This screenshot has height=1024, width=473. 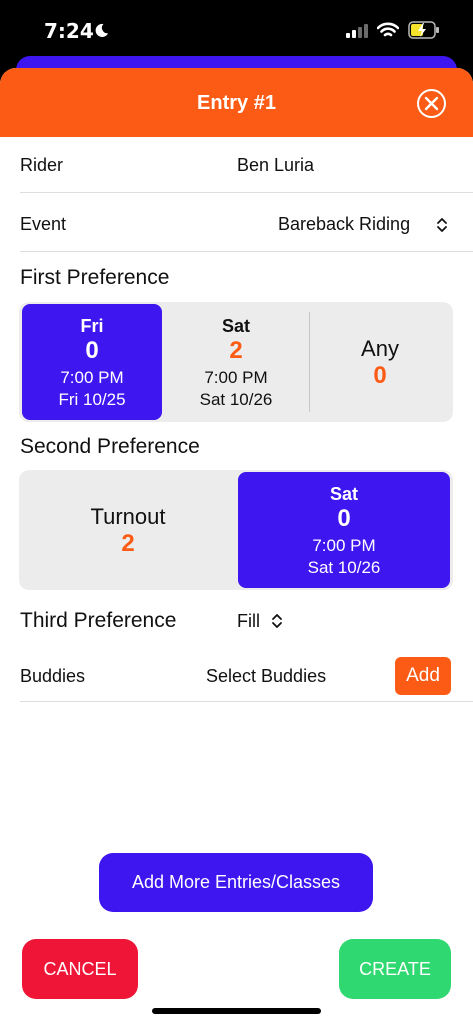 I want to click on sheet-header: Entry #1, so click(x=236, y=102).